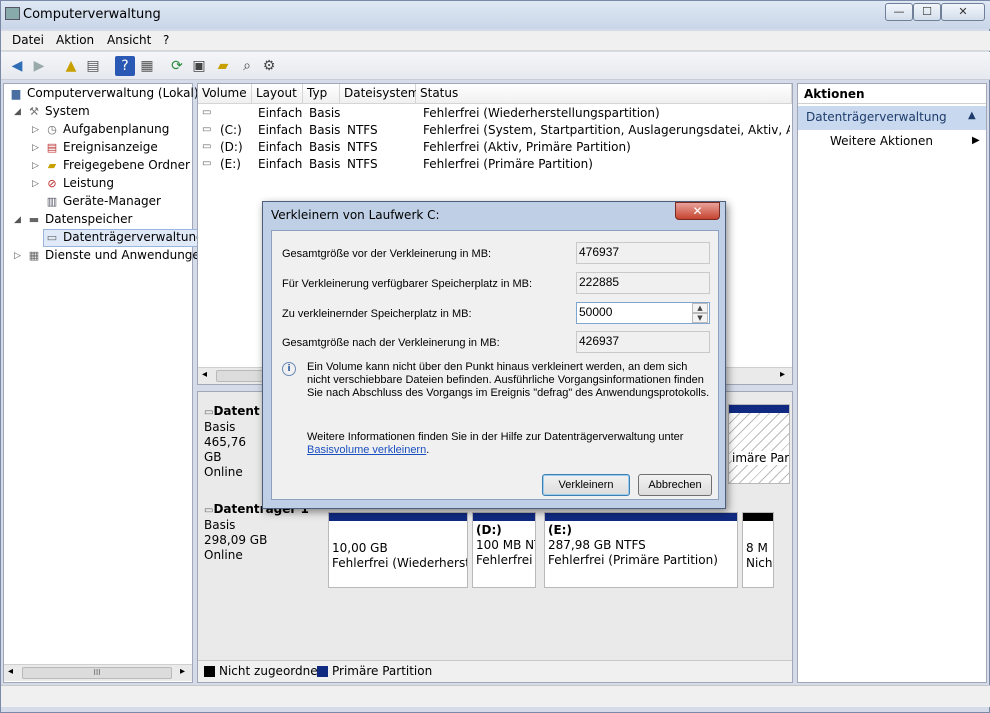  I want to click on tree-horizontal-scrollbar: ◂ III ▸, so click(98, 672).